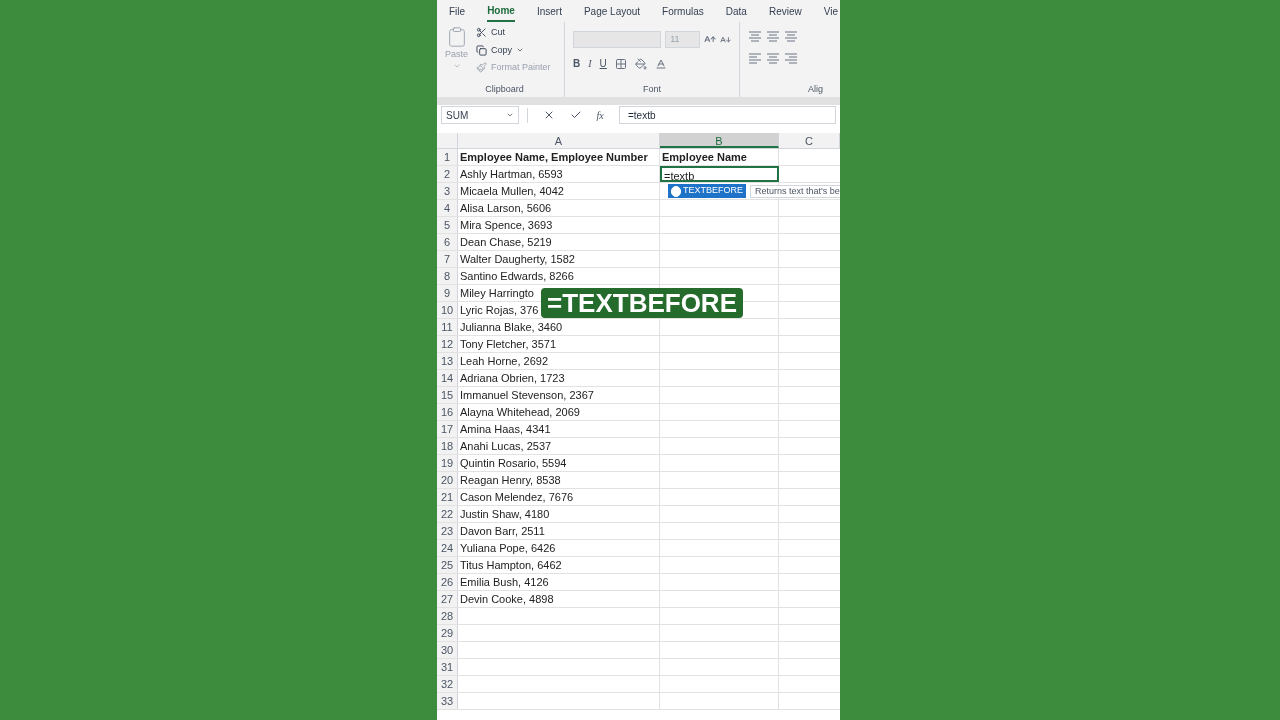 The height and width of the screenshot is (720, 1280). What do you see at coordinates (559, 531) in the screenshot?
I see `table-cell: Davon Barr, 2511` at bounding box center [559, 531].